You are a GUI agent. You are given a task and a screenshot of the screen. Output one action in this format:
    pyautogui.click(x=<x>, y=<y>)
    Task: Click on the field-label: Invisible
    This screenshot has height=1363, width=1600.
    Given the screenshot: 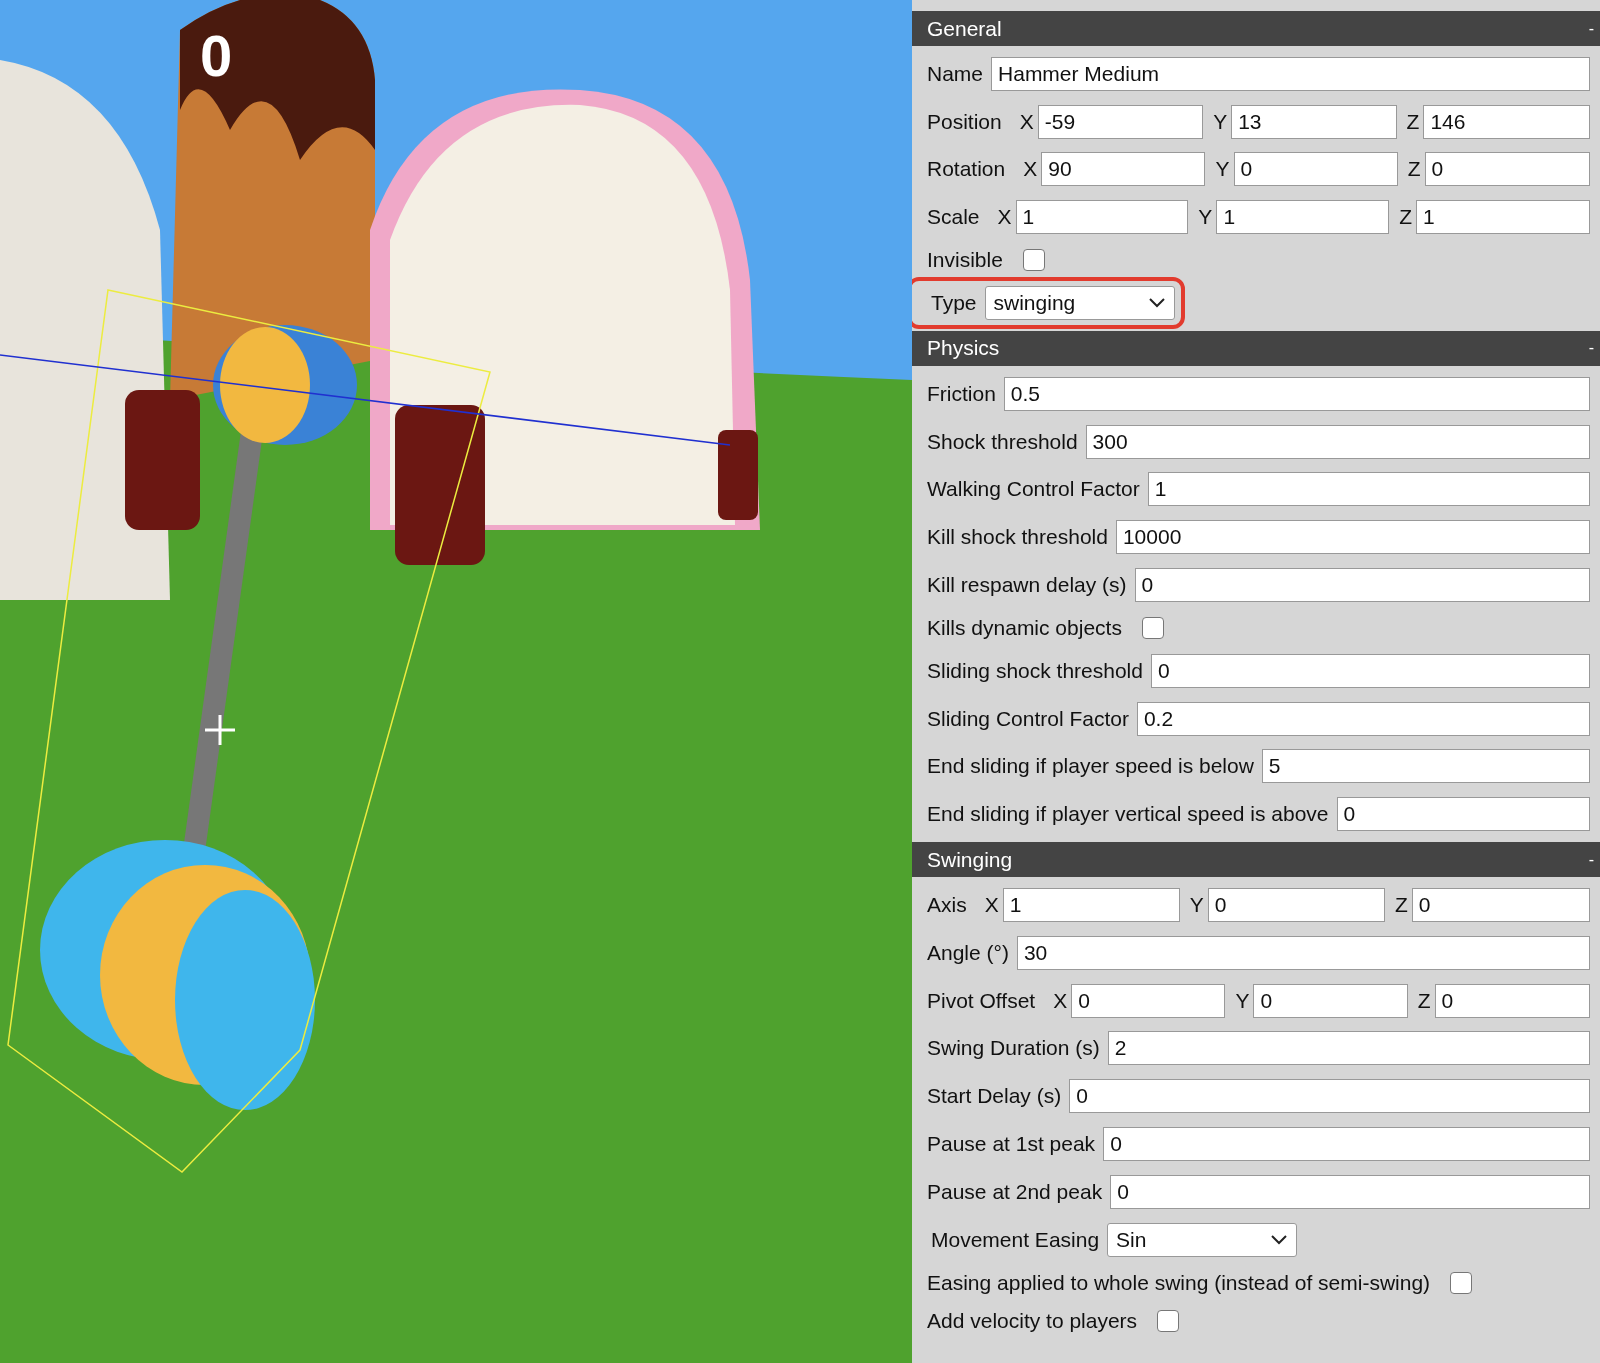 What is the action you would take?
    pyautogui.click(x=965, y=260)
    